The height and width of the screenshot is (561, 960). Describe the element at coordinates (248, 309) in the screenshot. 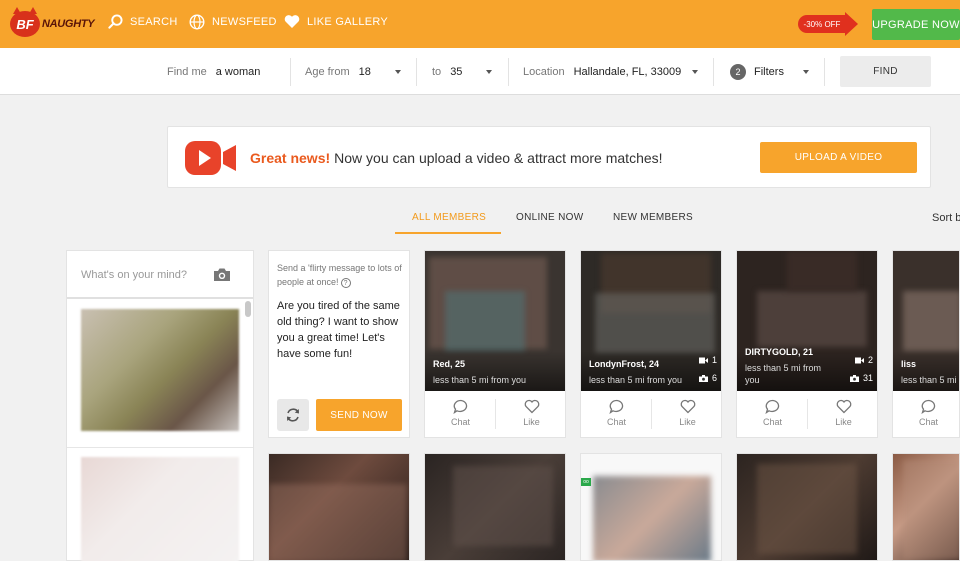

I see `scrollbar` at that location.